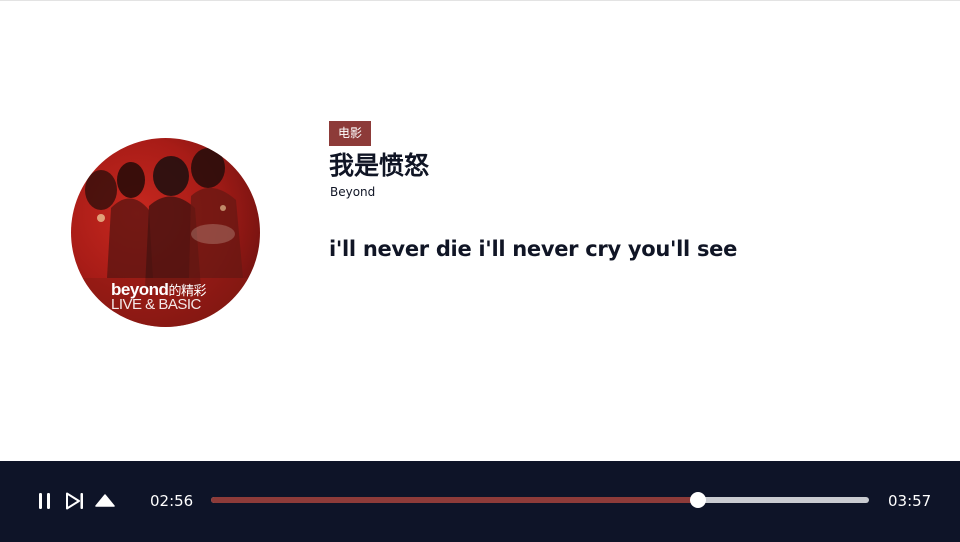 The width and height of the screenshot is (960, 542). I want to click on total-time: 03:57, so click(910, 501).